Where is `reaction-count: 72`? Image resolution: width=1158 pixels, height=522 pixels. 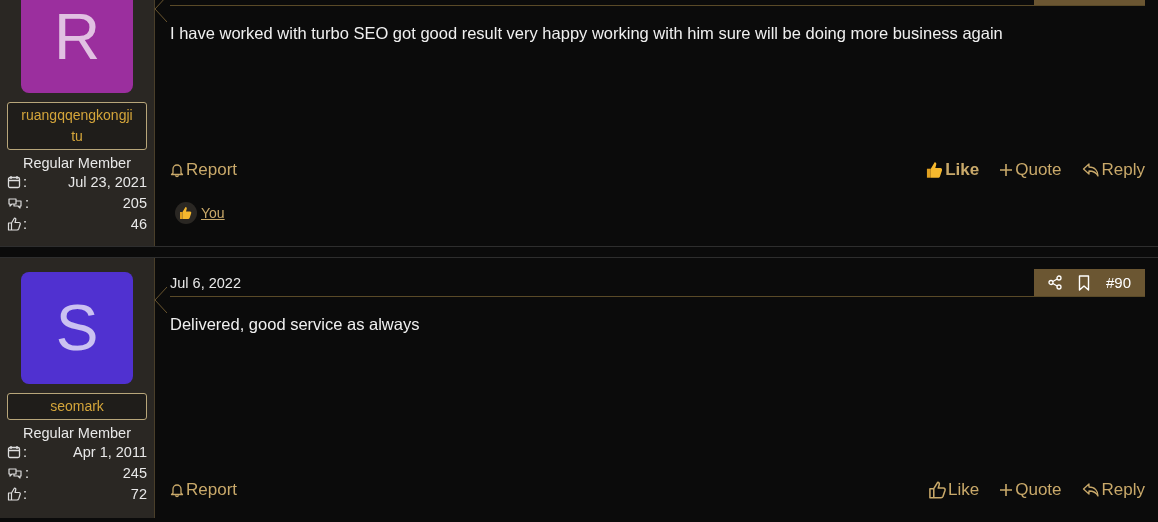
reaction-count: 72 is located at coordinates (138, 493).